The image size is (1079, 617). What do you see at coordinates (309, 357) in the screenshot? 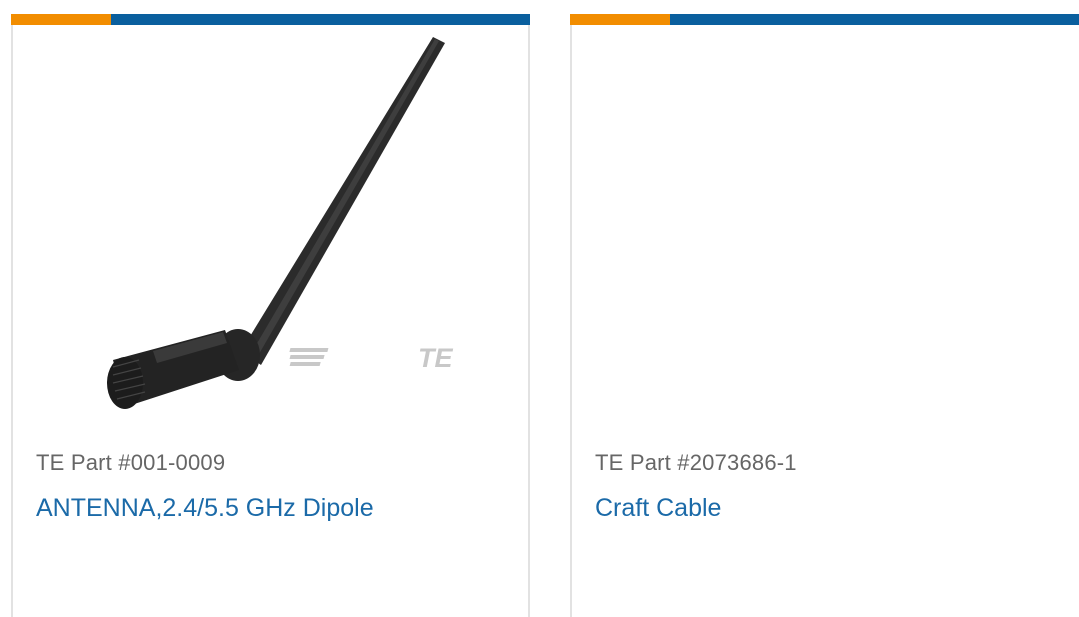
I see `te-logo-icon` at bounding box center [309, 357].